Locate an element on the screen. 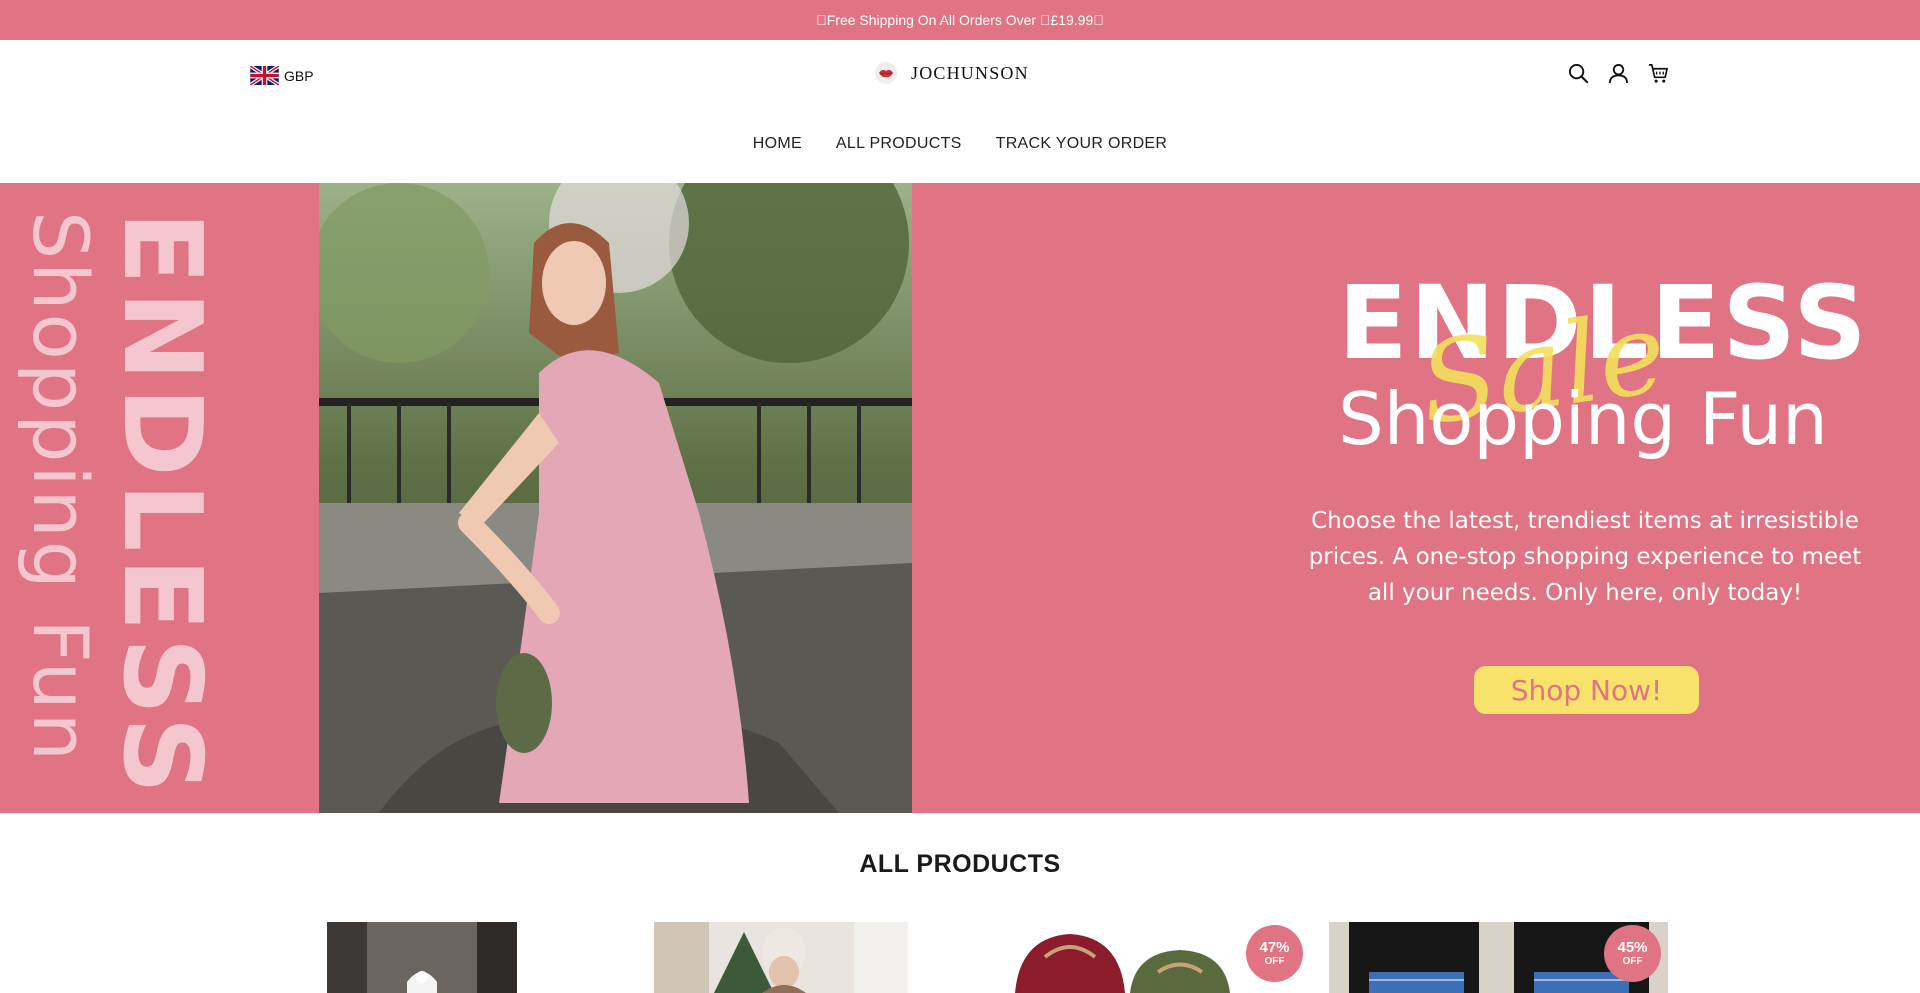 Image resolution: width=1920 pixels, height=993 pixels. section-title: ALL PRODUCTS is located at coordinates (960, 864).